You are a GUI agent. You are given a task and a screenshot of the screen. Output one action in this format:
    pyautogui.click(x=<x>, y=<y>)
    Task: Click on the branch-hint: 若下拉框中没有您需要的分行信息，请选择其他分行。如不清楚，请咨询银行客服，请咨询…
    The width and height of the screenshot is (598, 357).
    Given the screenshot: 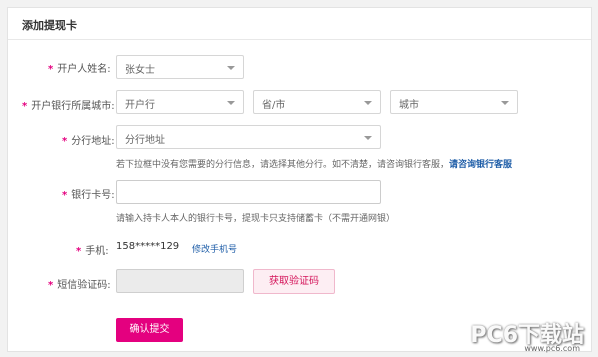 What is the action you would take?
    pyautogui.click(x=314, y=165)
    